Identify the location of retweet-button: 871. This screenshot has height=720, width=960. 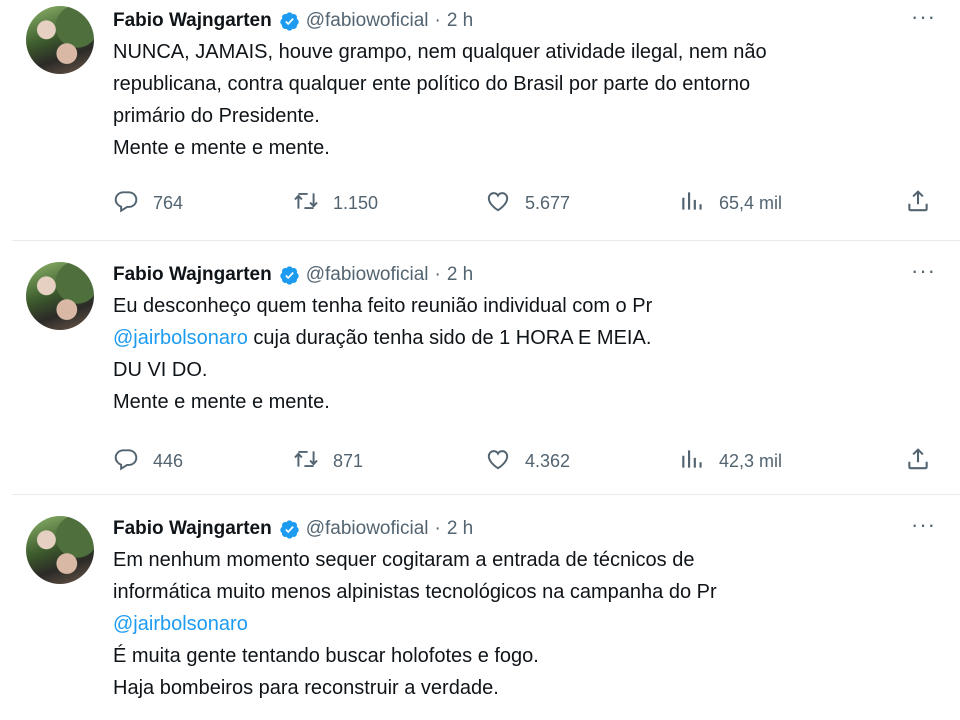
(328, 461).